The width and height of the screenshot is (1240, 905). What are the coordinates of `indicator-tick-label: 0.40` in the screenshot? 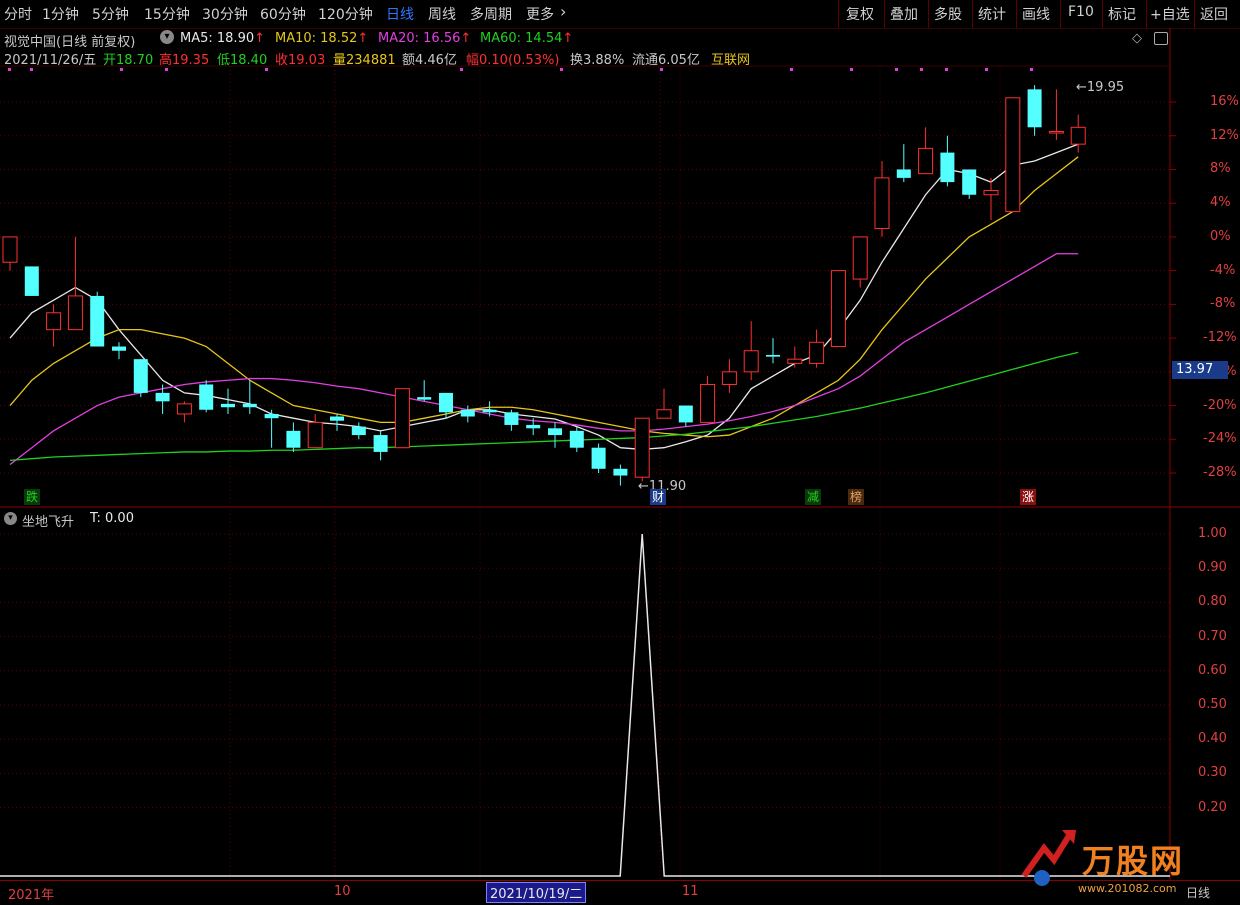 It's located at (1212, 739).